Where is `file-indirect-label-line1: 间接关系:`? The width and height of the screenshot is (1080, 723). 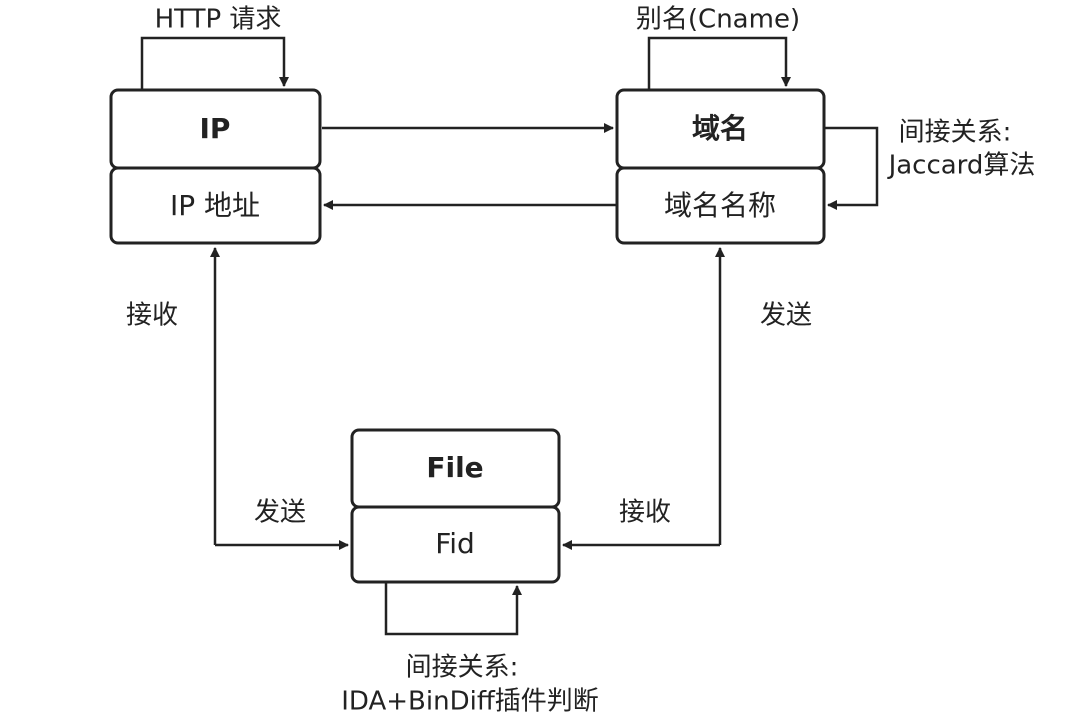
file-indirect-label-line1: 间接关系: is located at coordinates (462, 668).